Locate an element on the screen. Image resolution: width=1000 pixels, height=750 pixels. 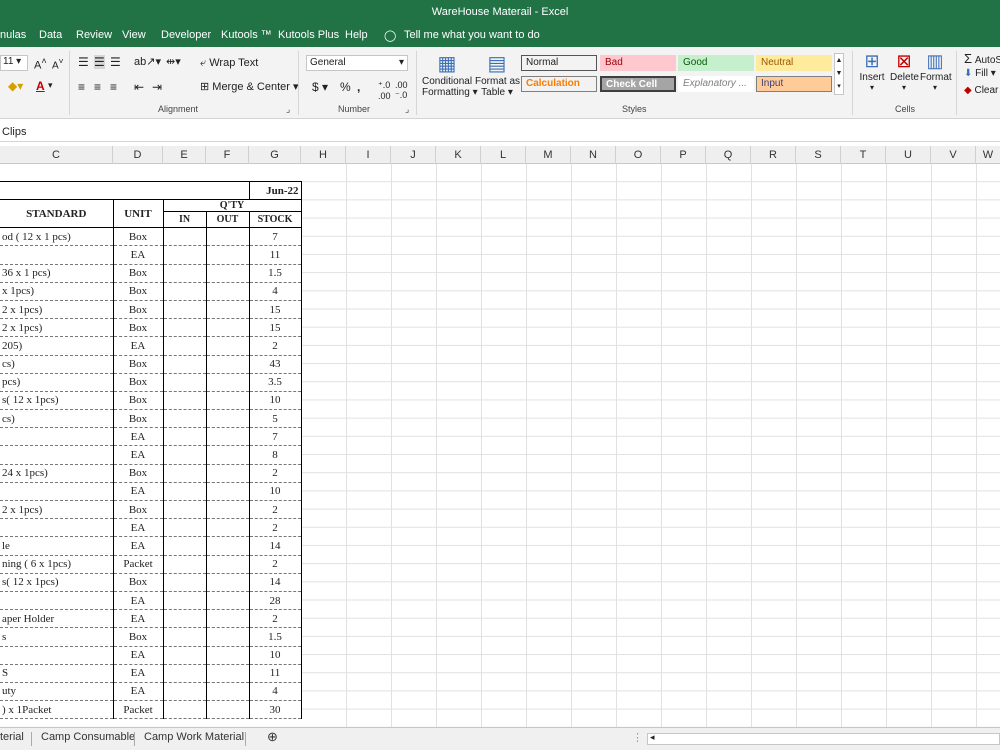
style-good: Good is located at coordinates (716, 63).